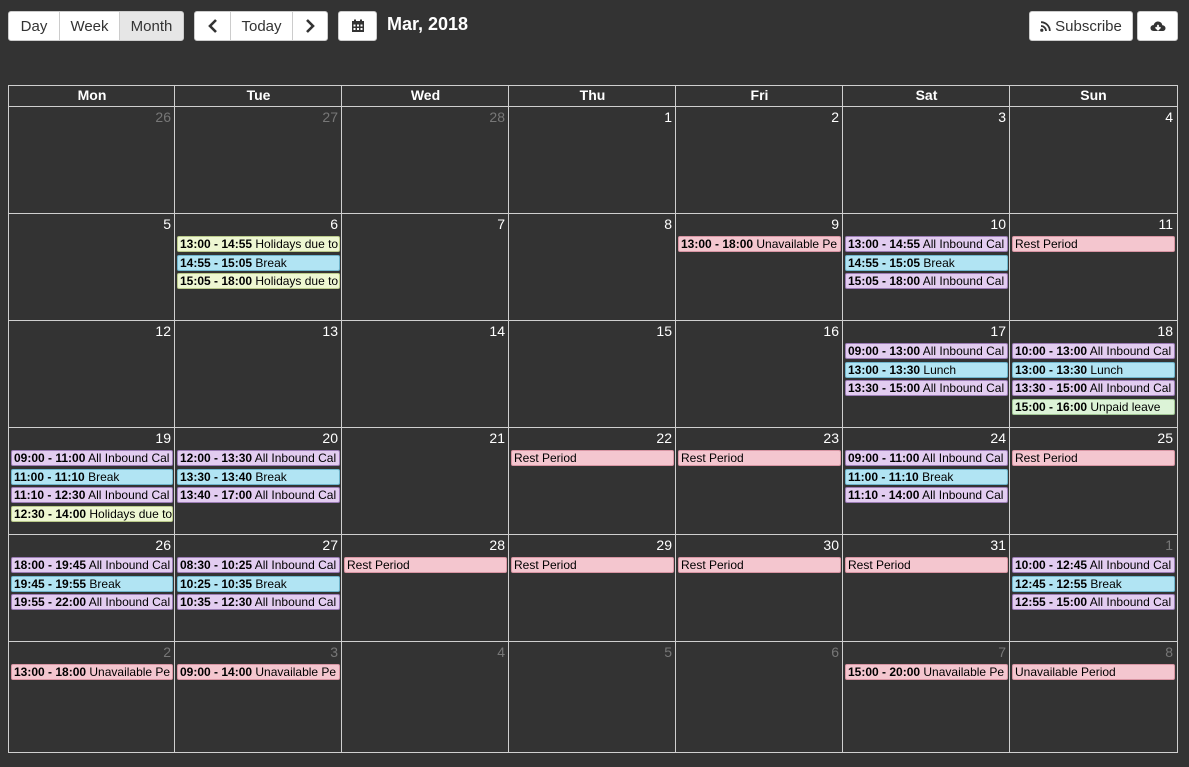 The image size is (1189, 767). I want to click on day-number: 16, so click(831, 331).